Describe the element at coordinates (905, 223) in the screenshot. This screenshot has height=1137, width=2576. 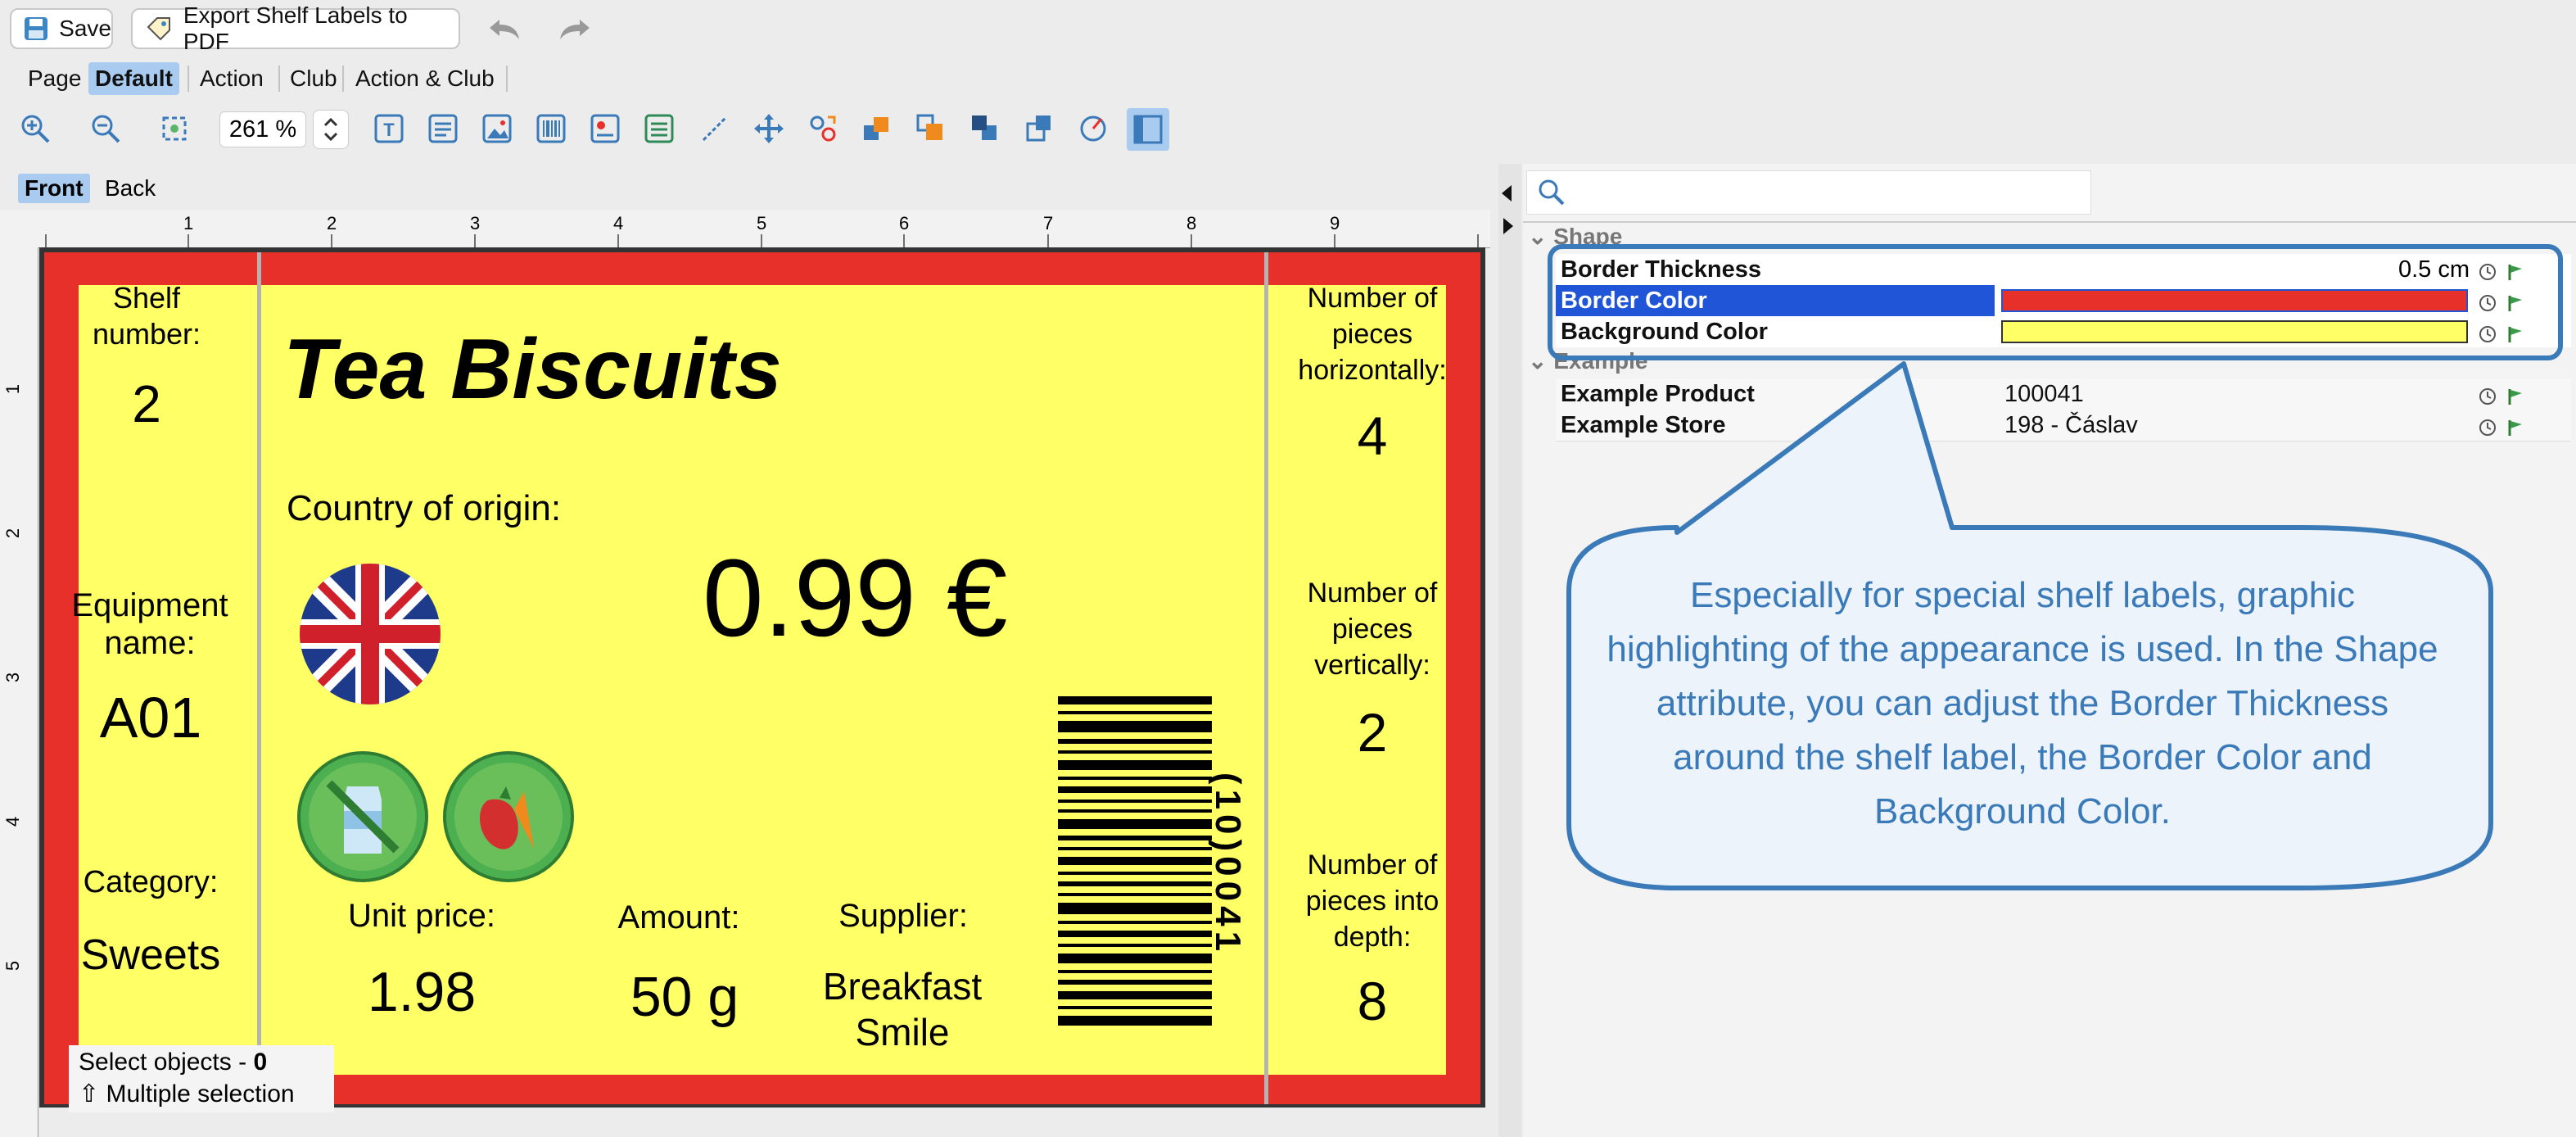
I see `ruler-label: 6` at that location.